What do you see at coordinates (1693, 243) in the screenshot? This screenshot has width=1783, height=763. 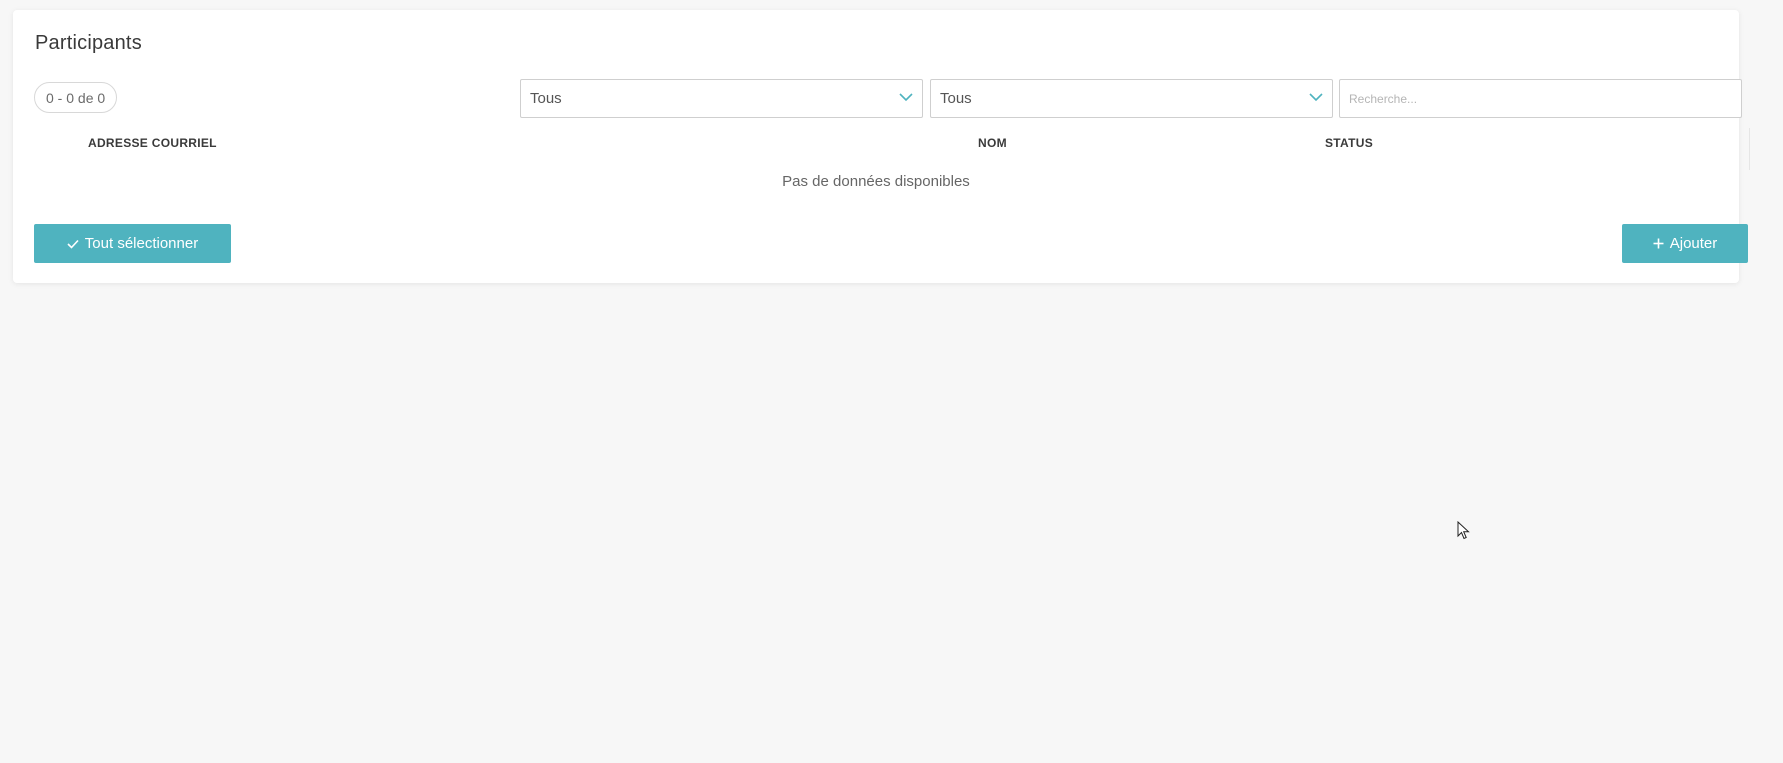 I see `add-label: Ajouter` at bounding box center [1693, 243].